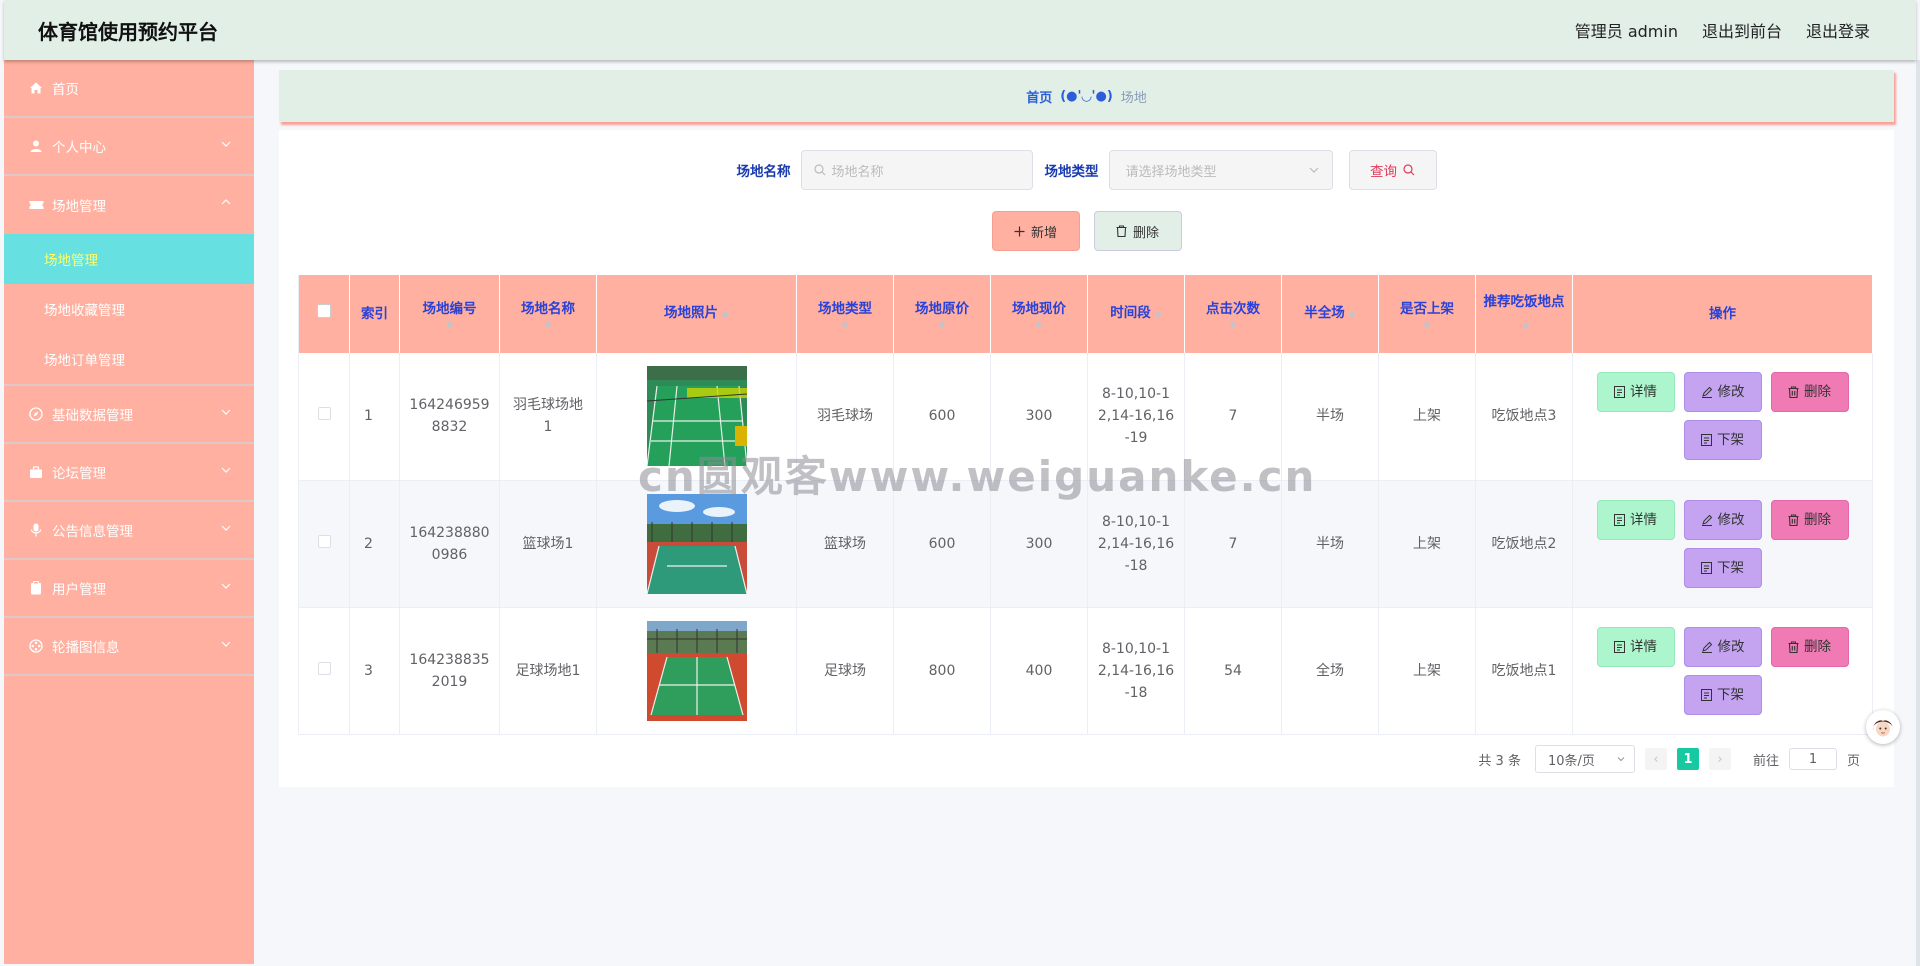 This screenshot has height=966, width=1920. I want to click on select-all-cell, so click(324, 314).